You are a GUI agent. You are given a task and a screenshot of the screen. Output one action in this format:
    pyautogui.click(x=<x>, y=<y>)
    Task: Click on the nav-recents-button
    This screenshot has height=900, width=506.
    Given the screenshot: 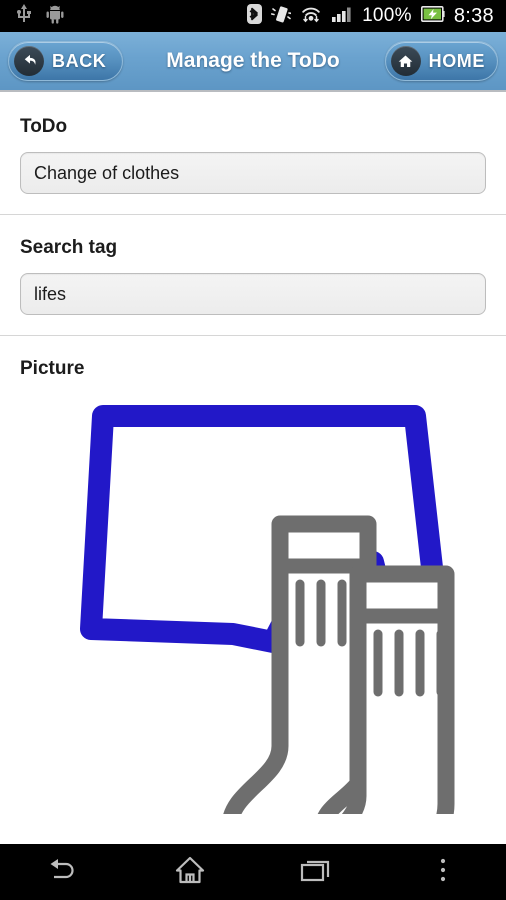 What is the action you would take?
    pyautogui.click(x=316, y=872)
    